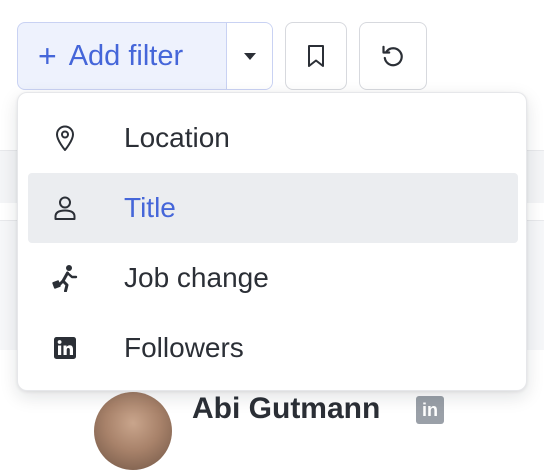 The image size is (544, 470). What do you see at coordinates (184, 347) in the screenshot?
I see `menu-item-label: Followers` at bounding box center [184, 347].